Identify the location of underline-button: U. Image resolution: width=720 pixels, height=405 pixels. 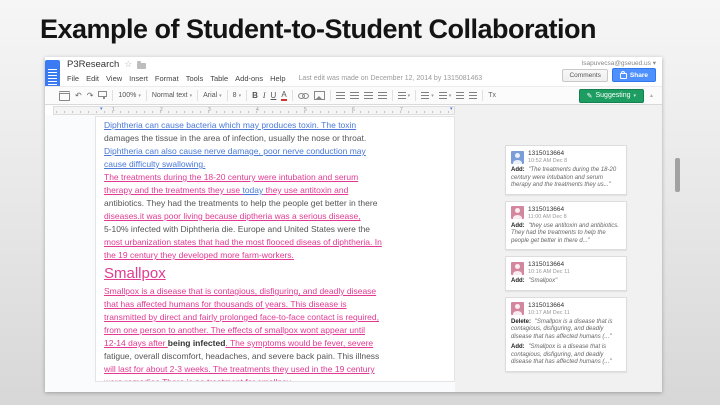
(274, 96).